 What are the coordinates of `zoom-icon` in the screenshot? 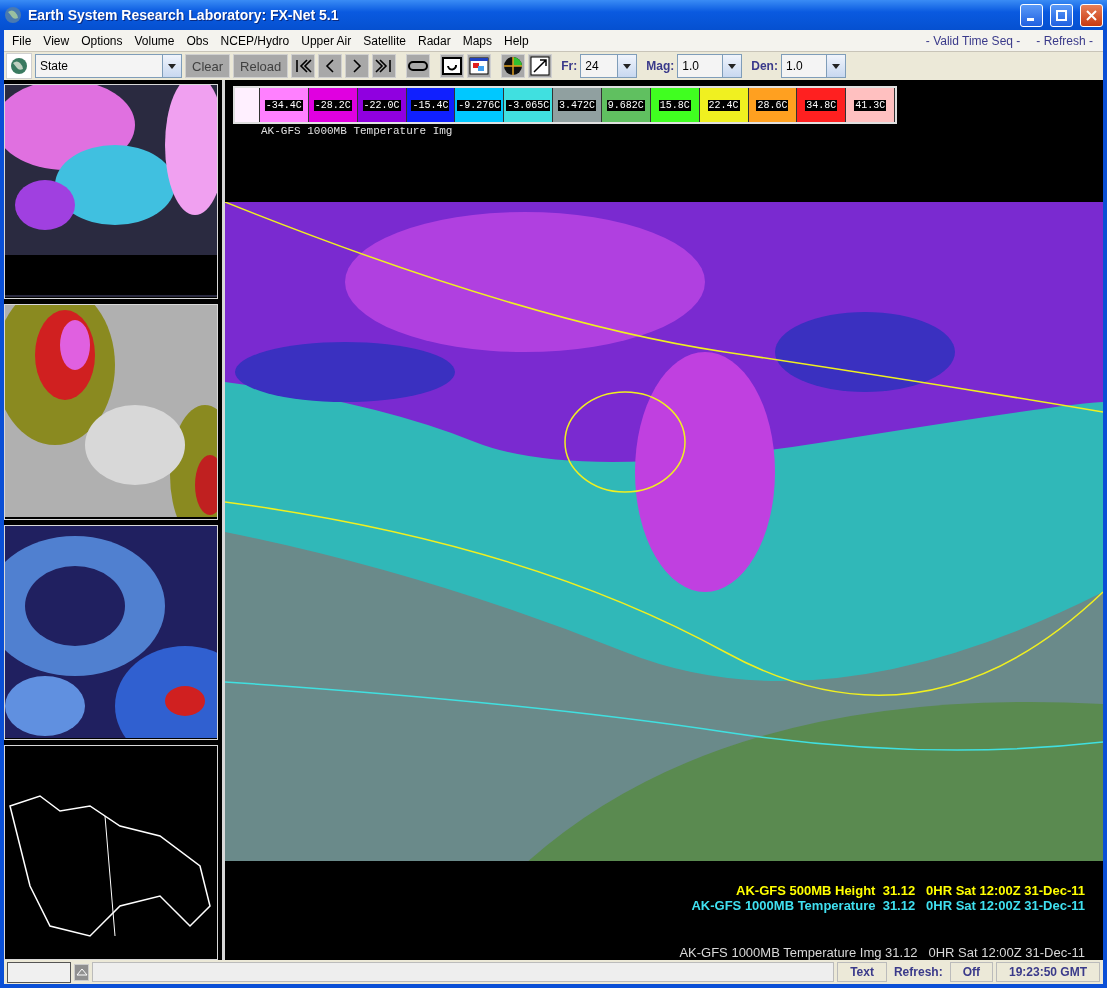 It's located at (540, 66).